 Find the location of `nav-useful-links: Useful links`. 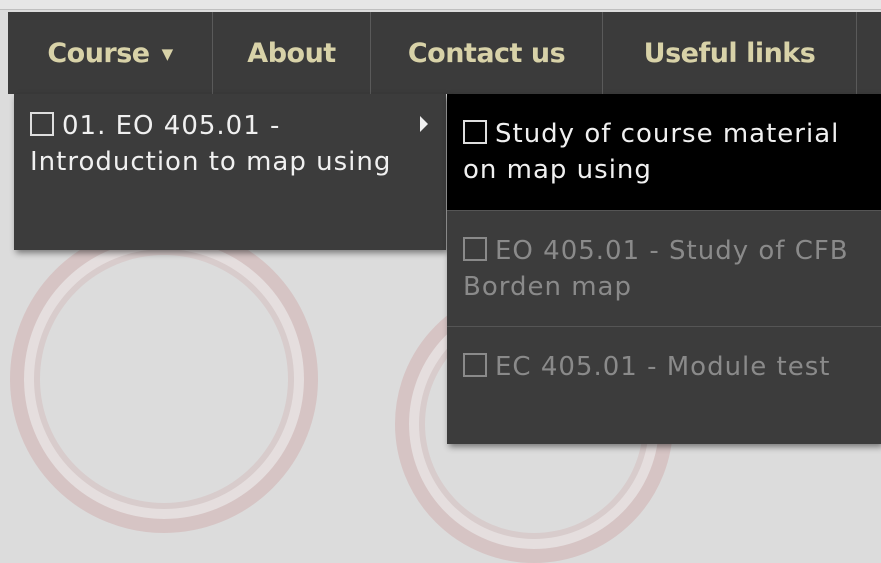

nav-useful-links: Useful links is located at coordinates (730, 53).